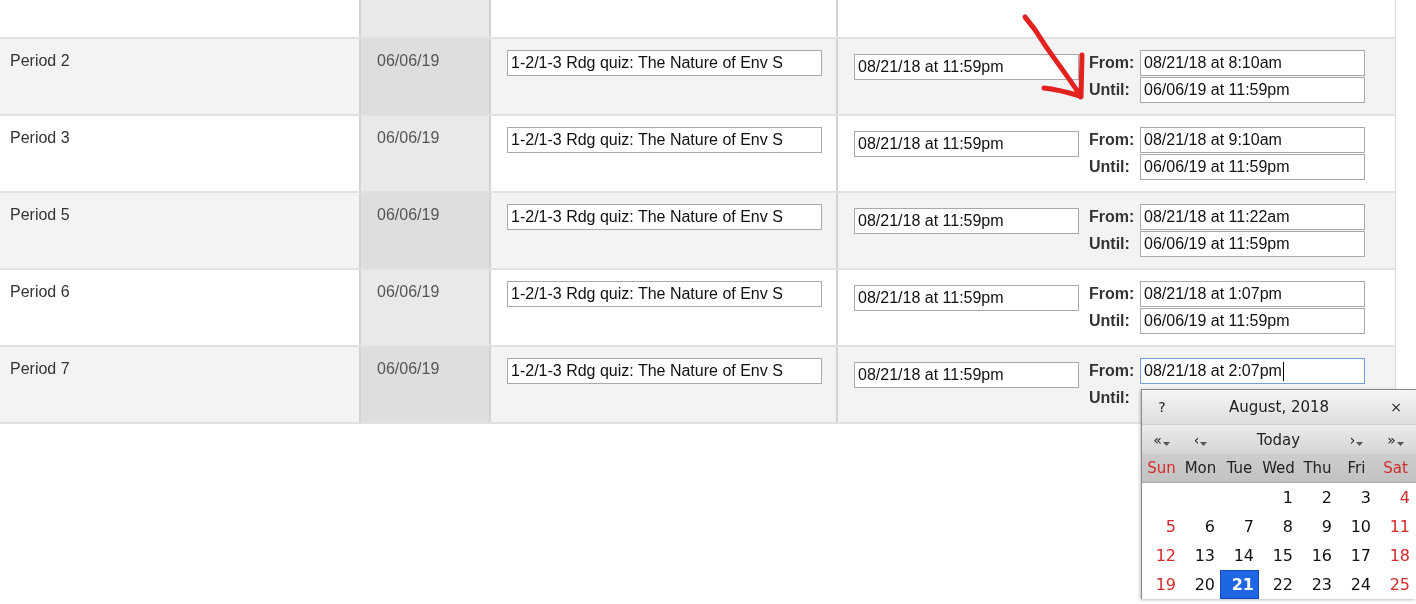 Image resolution: width=1416 pixels, height=604 pixels. What do you see at coordinates (1283, 371) in the screenshot?
I see `text-cursor-icon` at bounding box center [1283, 371].